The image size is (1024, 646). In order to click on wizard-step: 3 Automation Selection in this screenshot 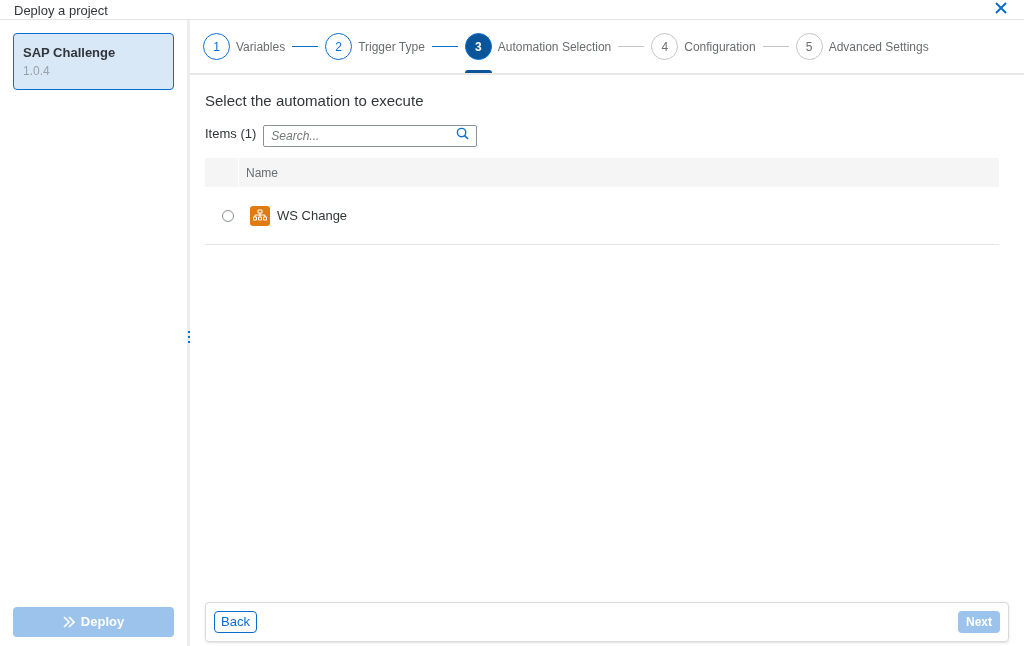, I will do `click(538, 46)`.